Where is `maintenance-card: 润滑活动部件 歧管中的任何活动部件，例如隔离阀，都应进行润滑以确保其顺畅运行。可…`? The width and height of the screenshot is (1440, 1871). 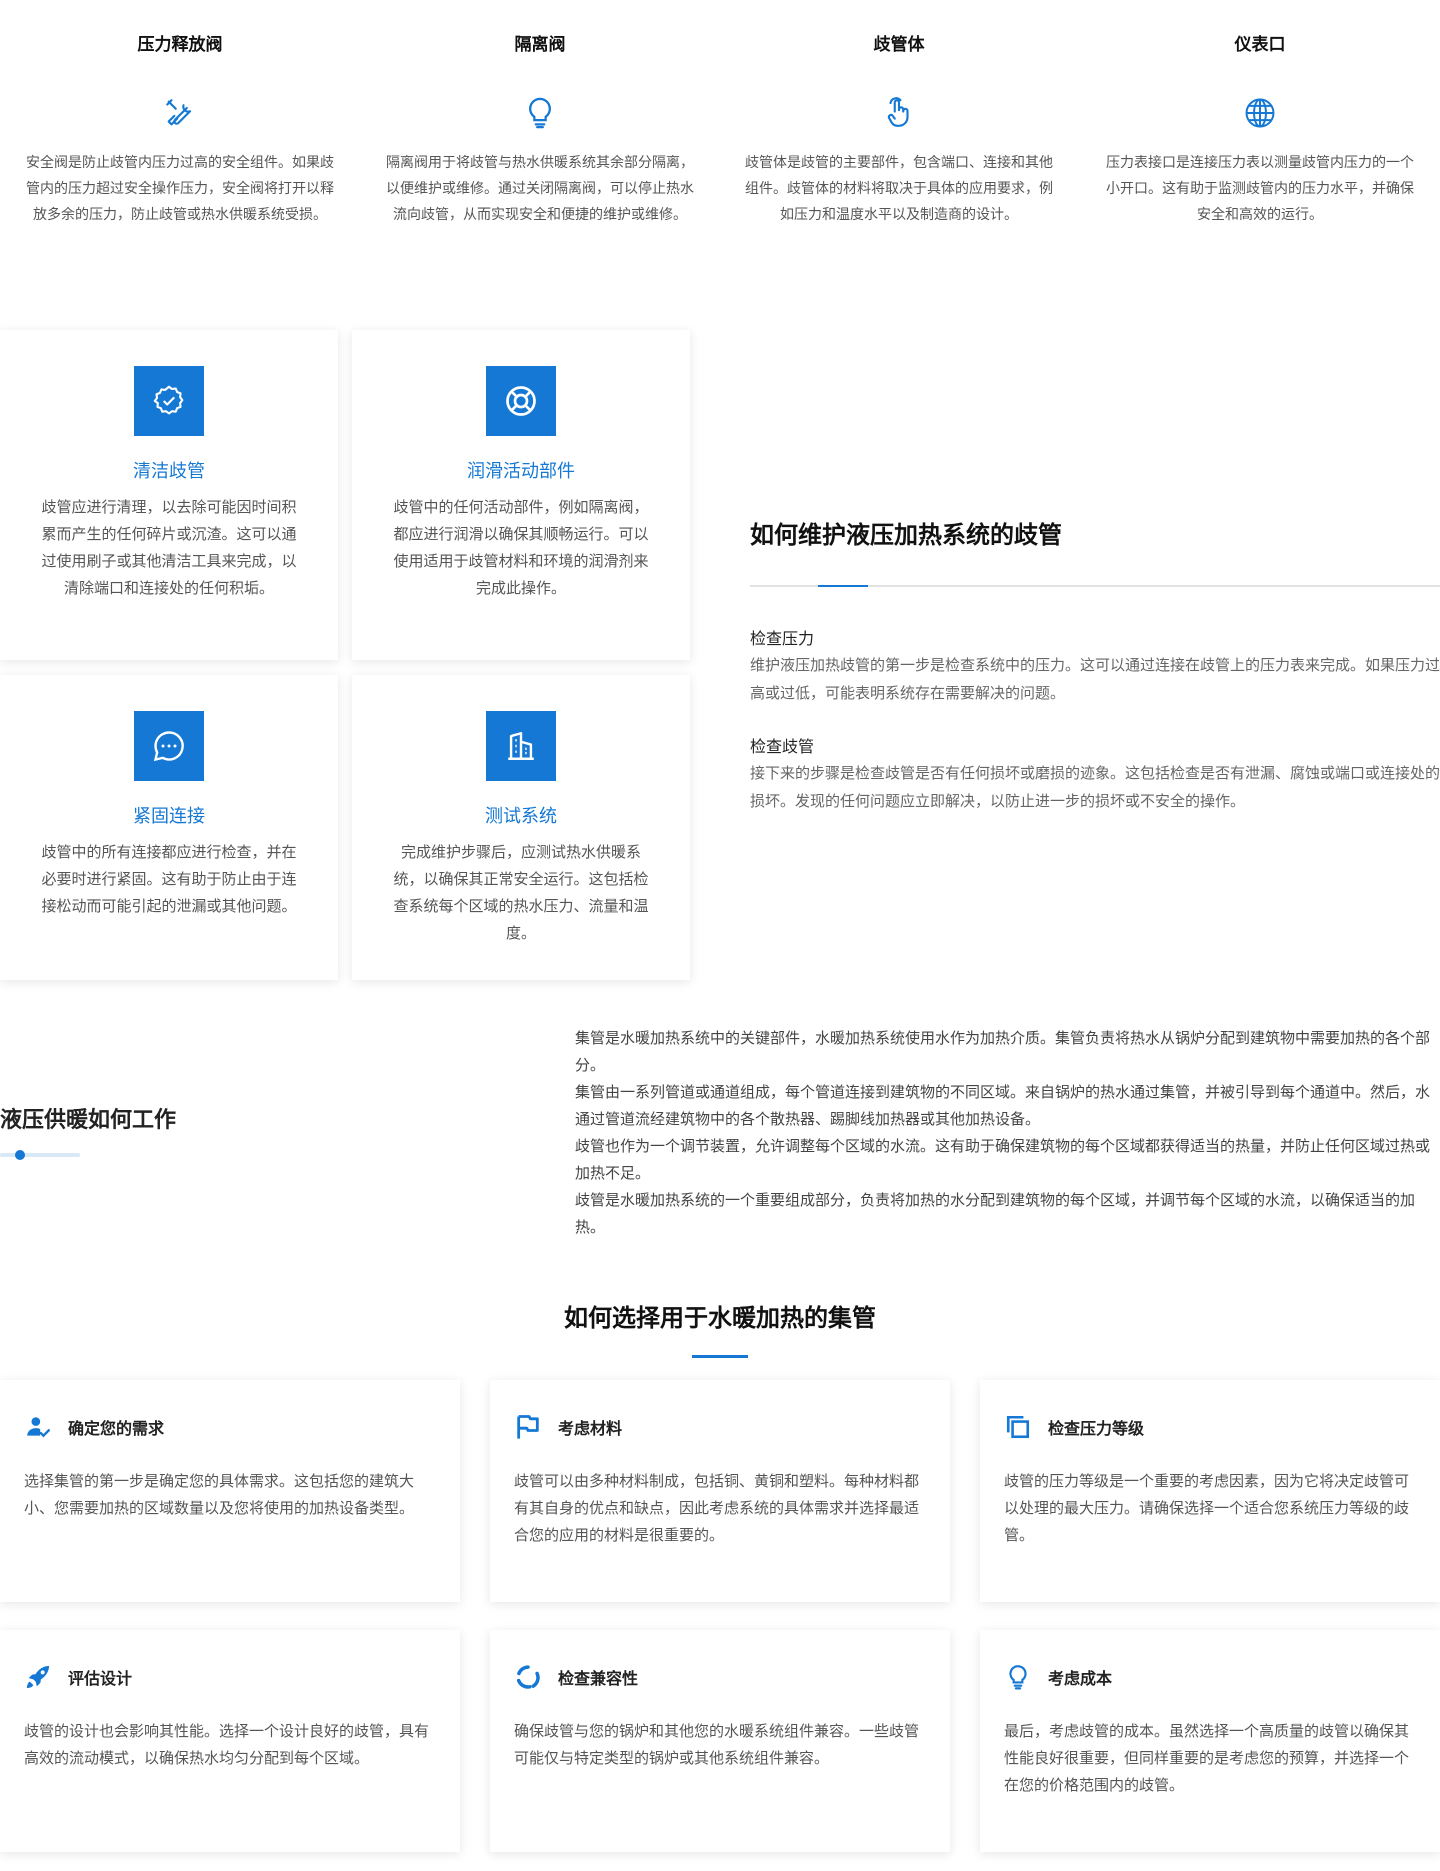
maintenance-card: 润滑活动部件 歧管中的任何活动部件，例如隔离阀，都应进行润滑以确保其顺畅运行。可… is located at coordinates (521, 495).